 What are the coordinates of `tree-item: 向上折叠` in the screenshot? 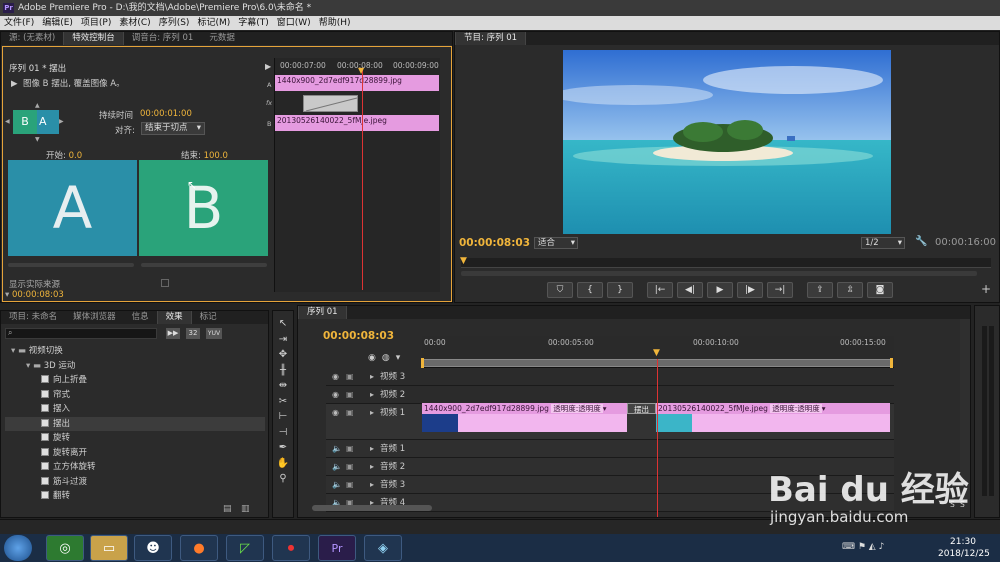 It's located at (135, 380).